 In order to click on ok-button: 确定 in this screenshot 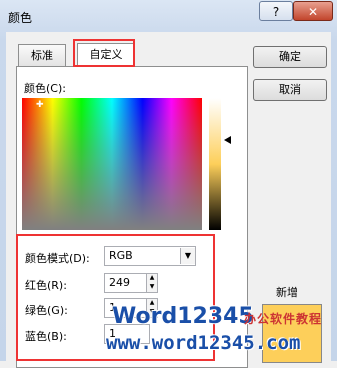, I will do `click(290, 57)`.